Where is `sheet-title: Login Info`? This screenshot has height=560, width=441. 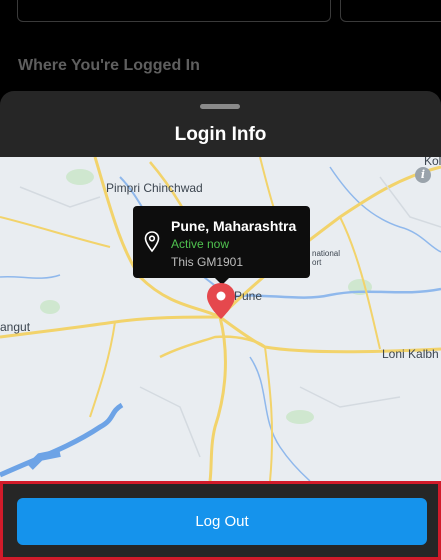 sheet-title: Login Info is located at coordinates (220, 134).